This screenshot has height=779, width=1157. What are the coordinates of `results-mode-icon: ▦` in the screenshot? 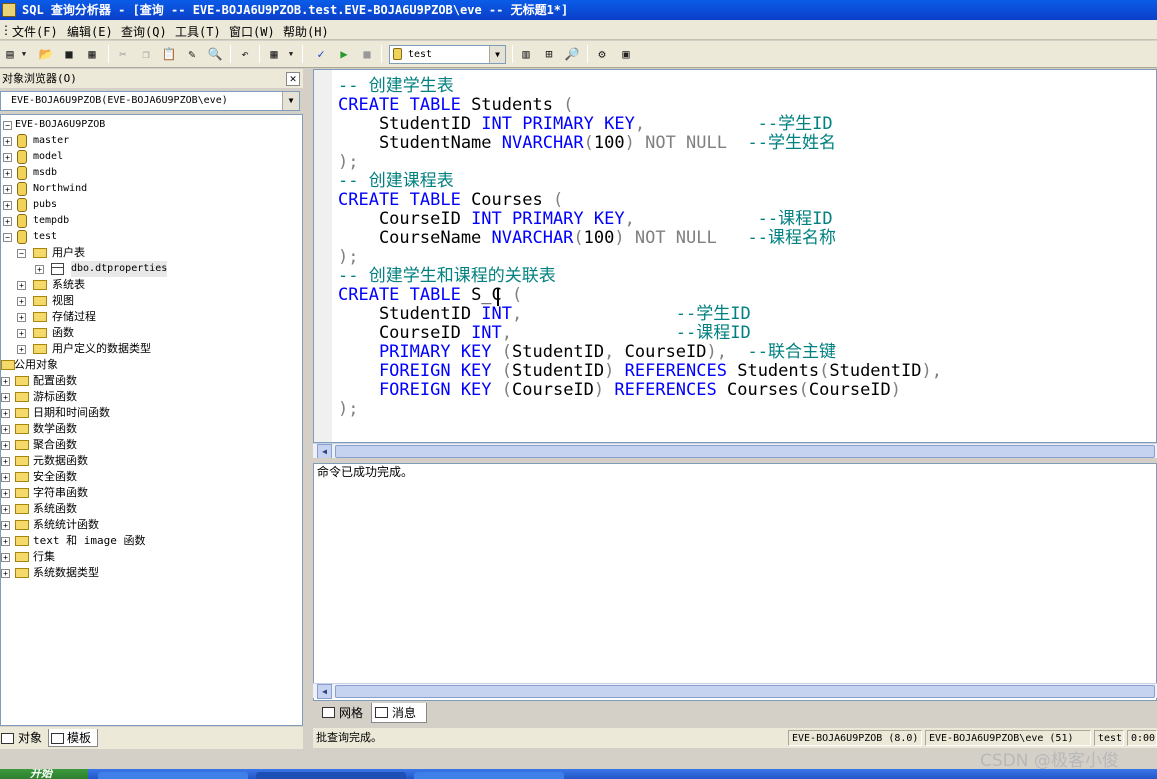 It's located at (274, 54).